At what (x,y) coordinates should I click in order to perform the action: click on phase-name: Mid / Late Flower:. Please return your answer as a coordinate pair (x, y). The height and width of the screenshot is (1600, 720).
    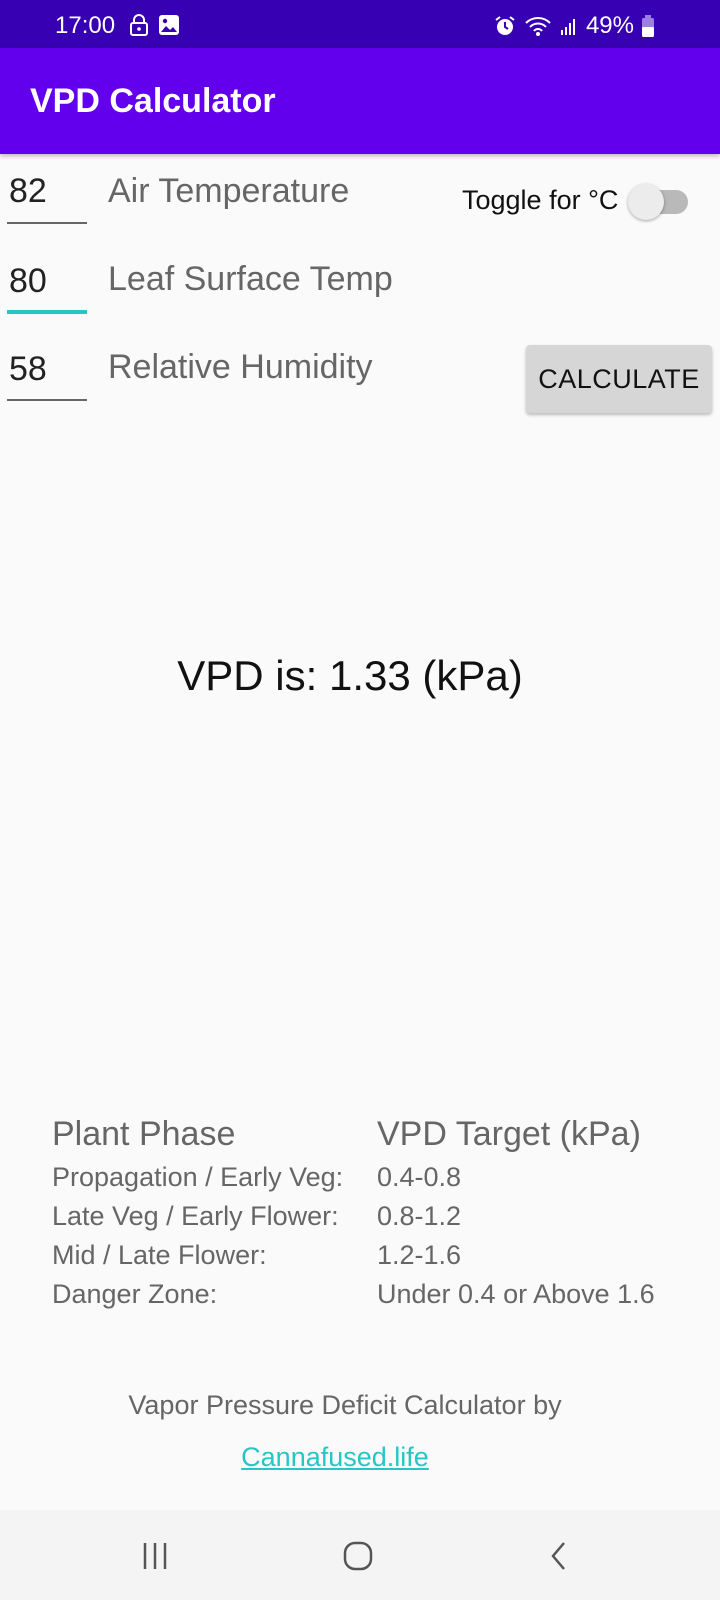
    Looking at the image, I should click on (159, 1255).